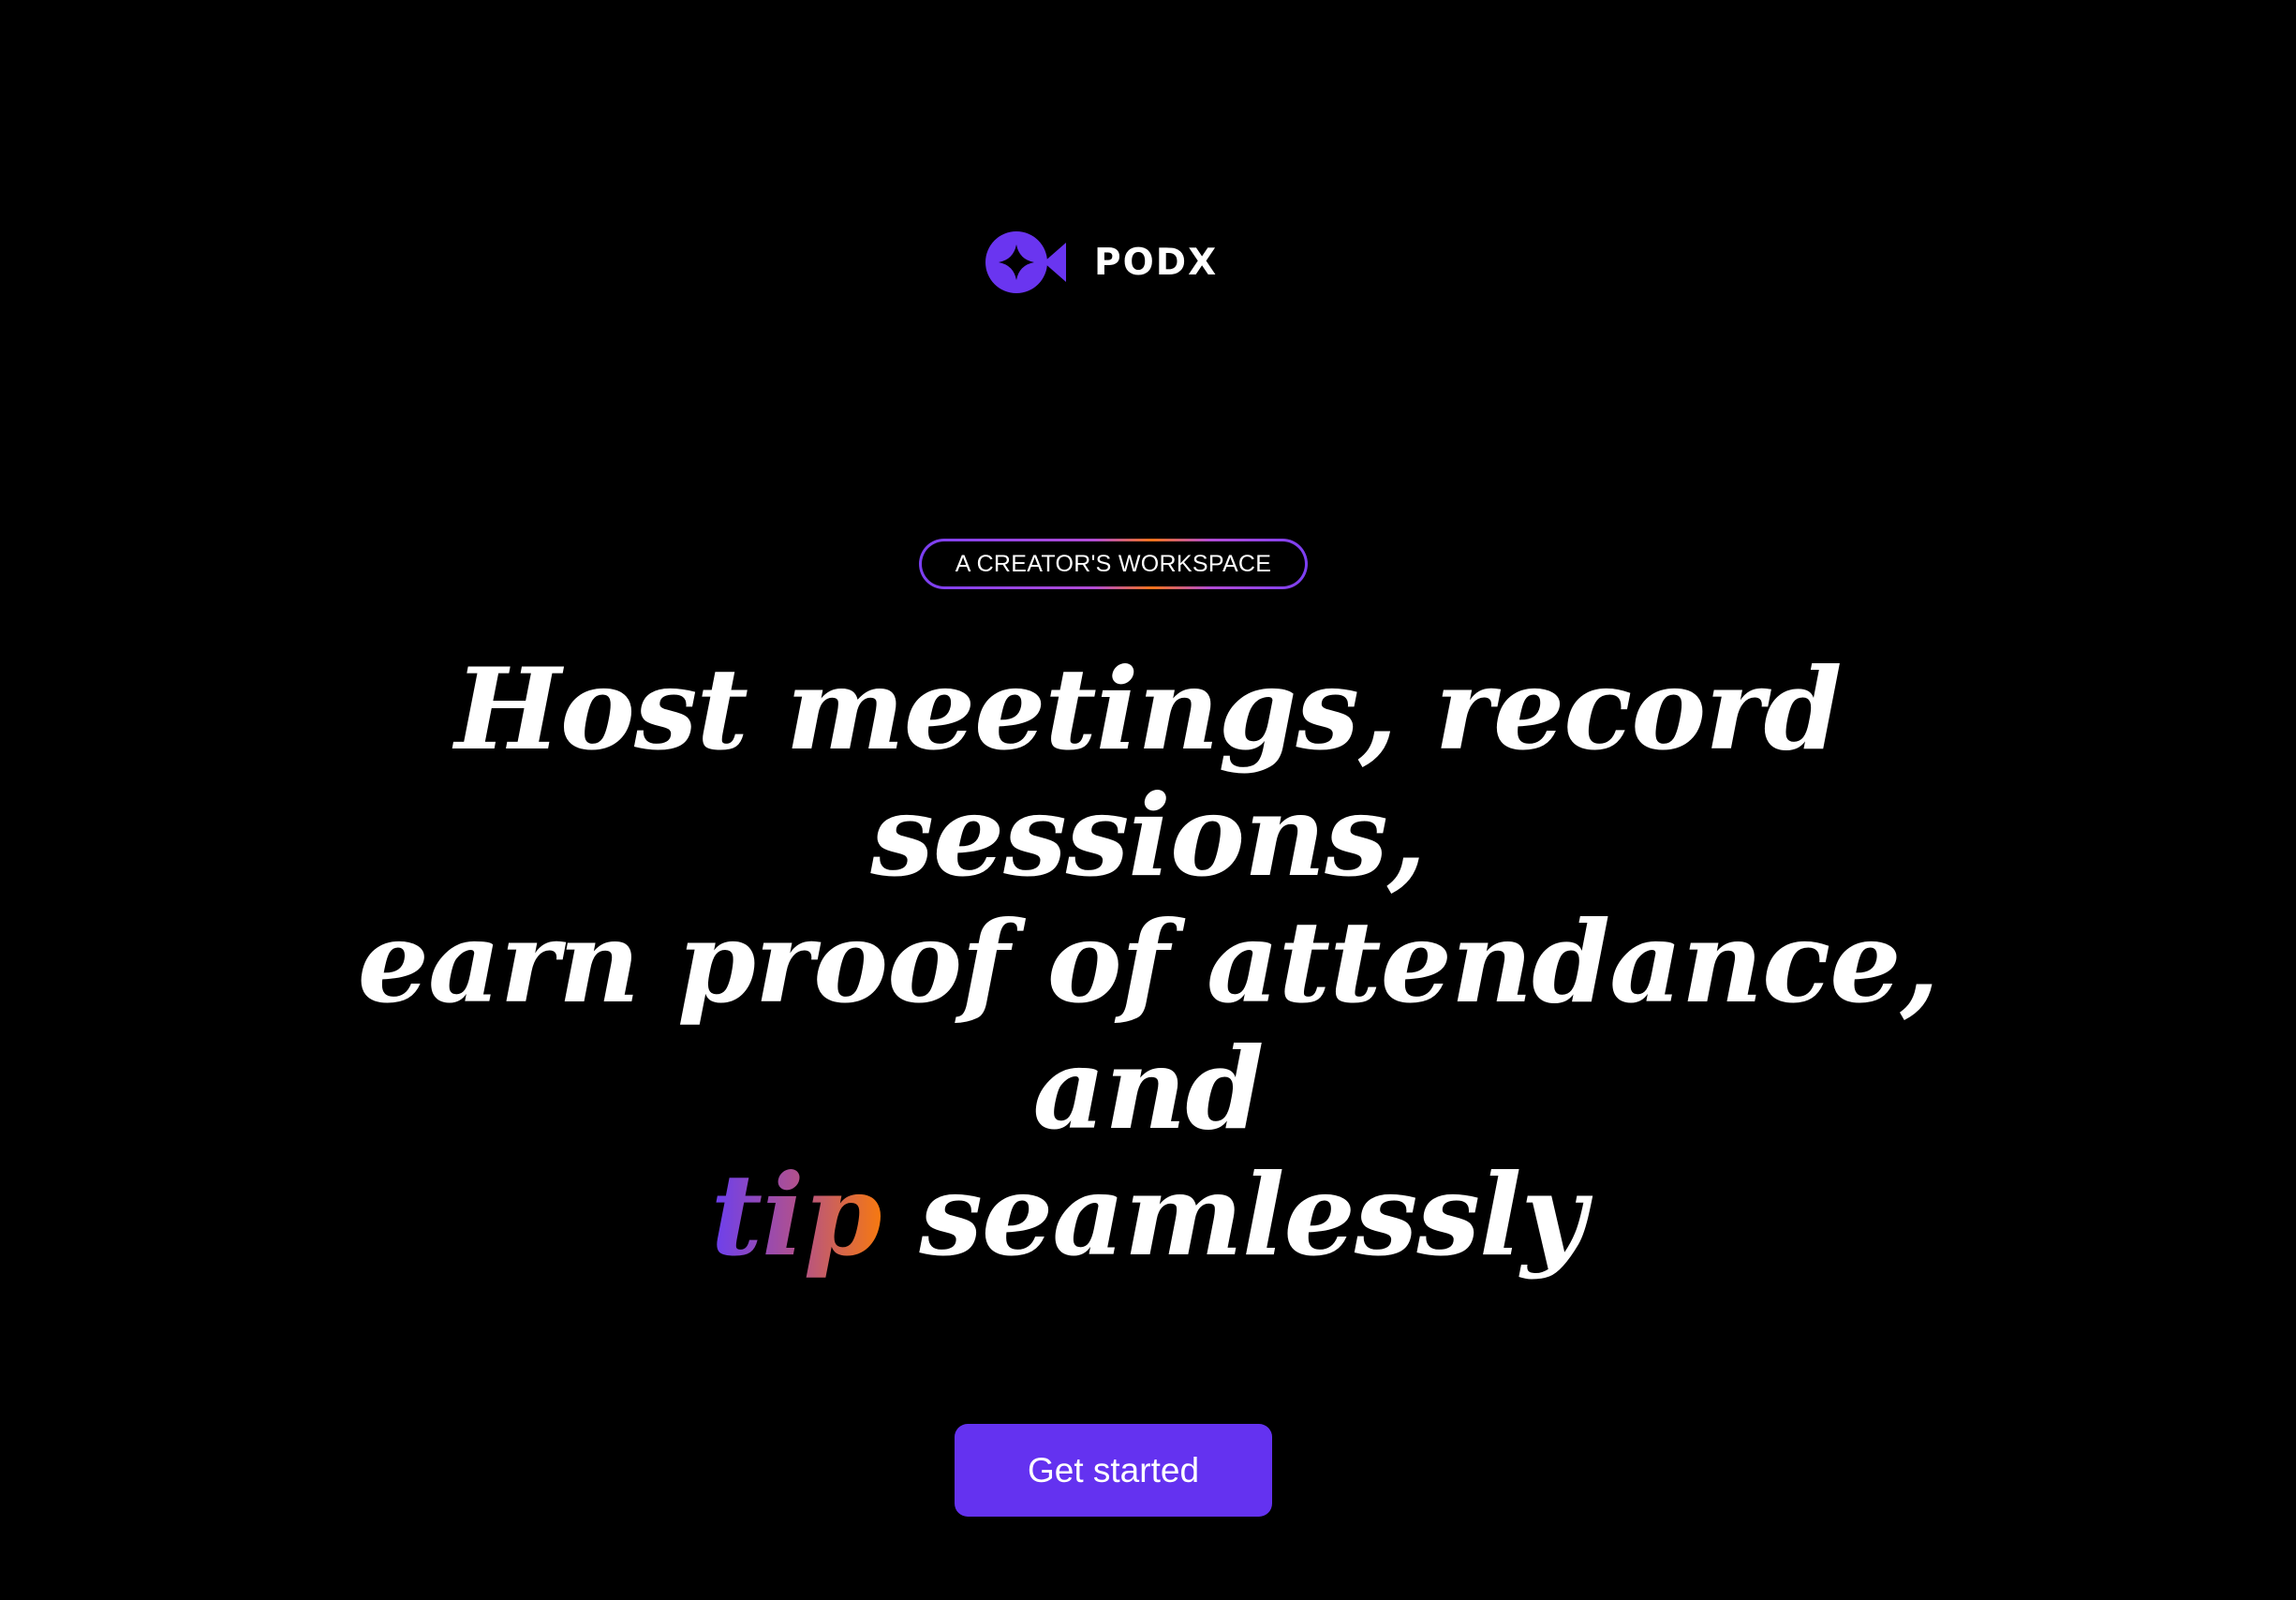  Describe the element at coordinates (1148, 1089) in the screenshot. I see `headline-line-4: and` at that location.